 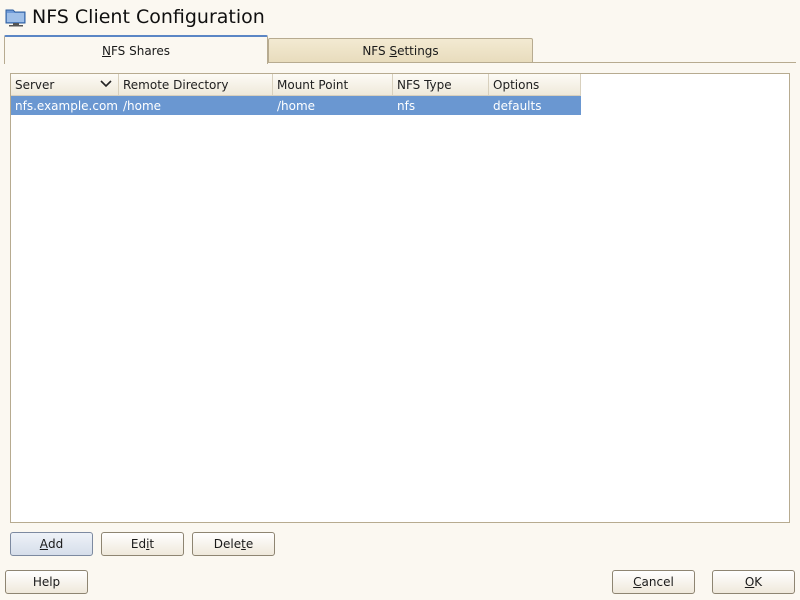 I want to click on ok-button: OK, so click(x=753, y=582).